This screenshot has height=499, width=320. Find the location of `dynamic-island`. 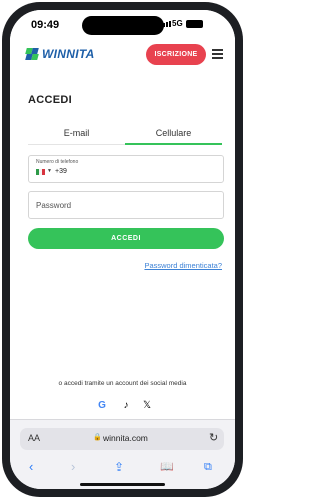

dynamic-island is located at coordinates (123, 25).